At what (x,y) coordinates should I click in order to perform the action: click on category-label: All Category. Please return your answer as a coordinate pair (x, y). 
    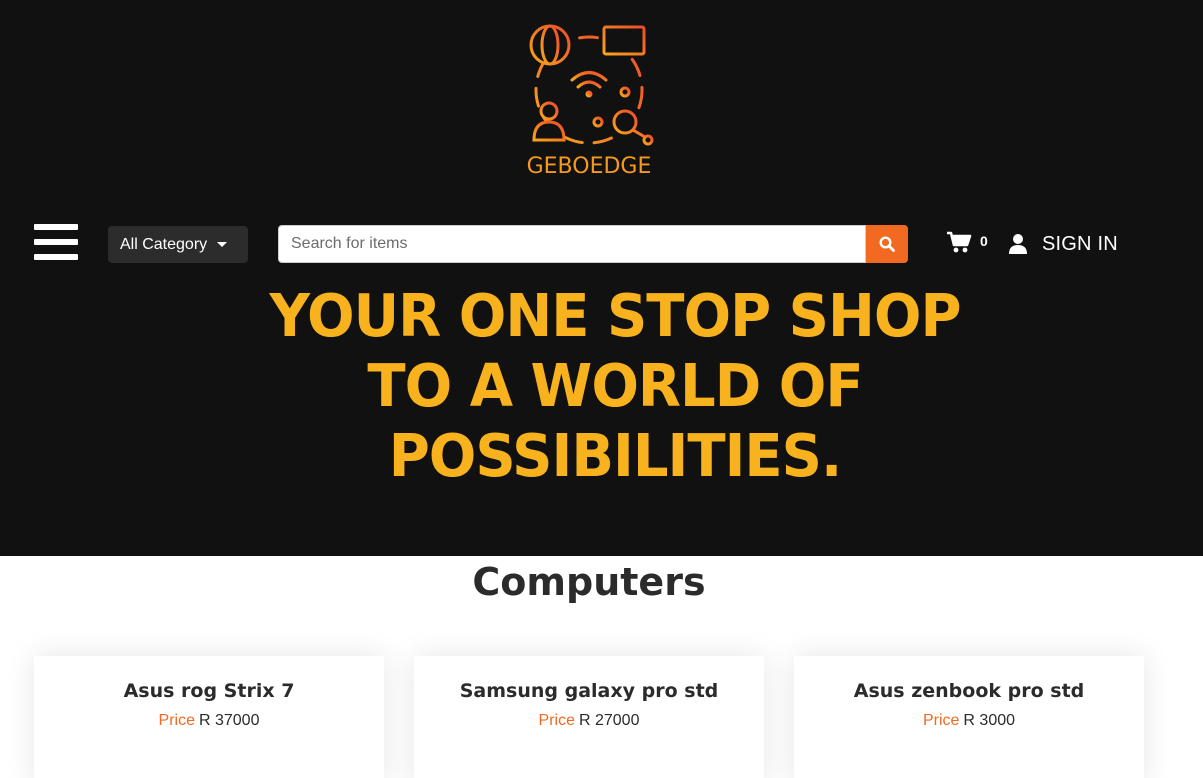
    Looking at the image, I should click on (164, 244).